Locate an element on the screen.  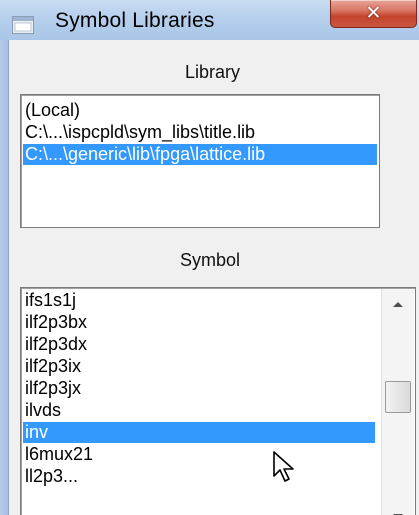
close-button: ✕ is located at coordinates (373, 14).